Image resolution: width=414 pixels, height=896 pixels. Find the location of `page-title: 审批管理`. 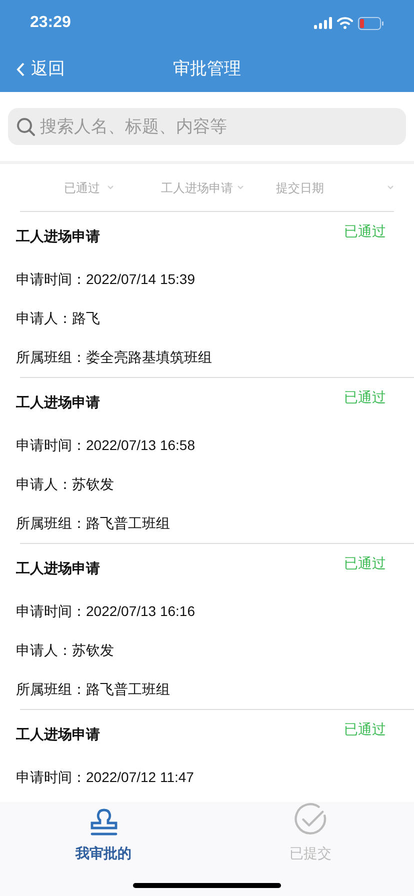

page-title: 审批管理 is located at coordinates (207, 69).